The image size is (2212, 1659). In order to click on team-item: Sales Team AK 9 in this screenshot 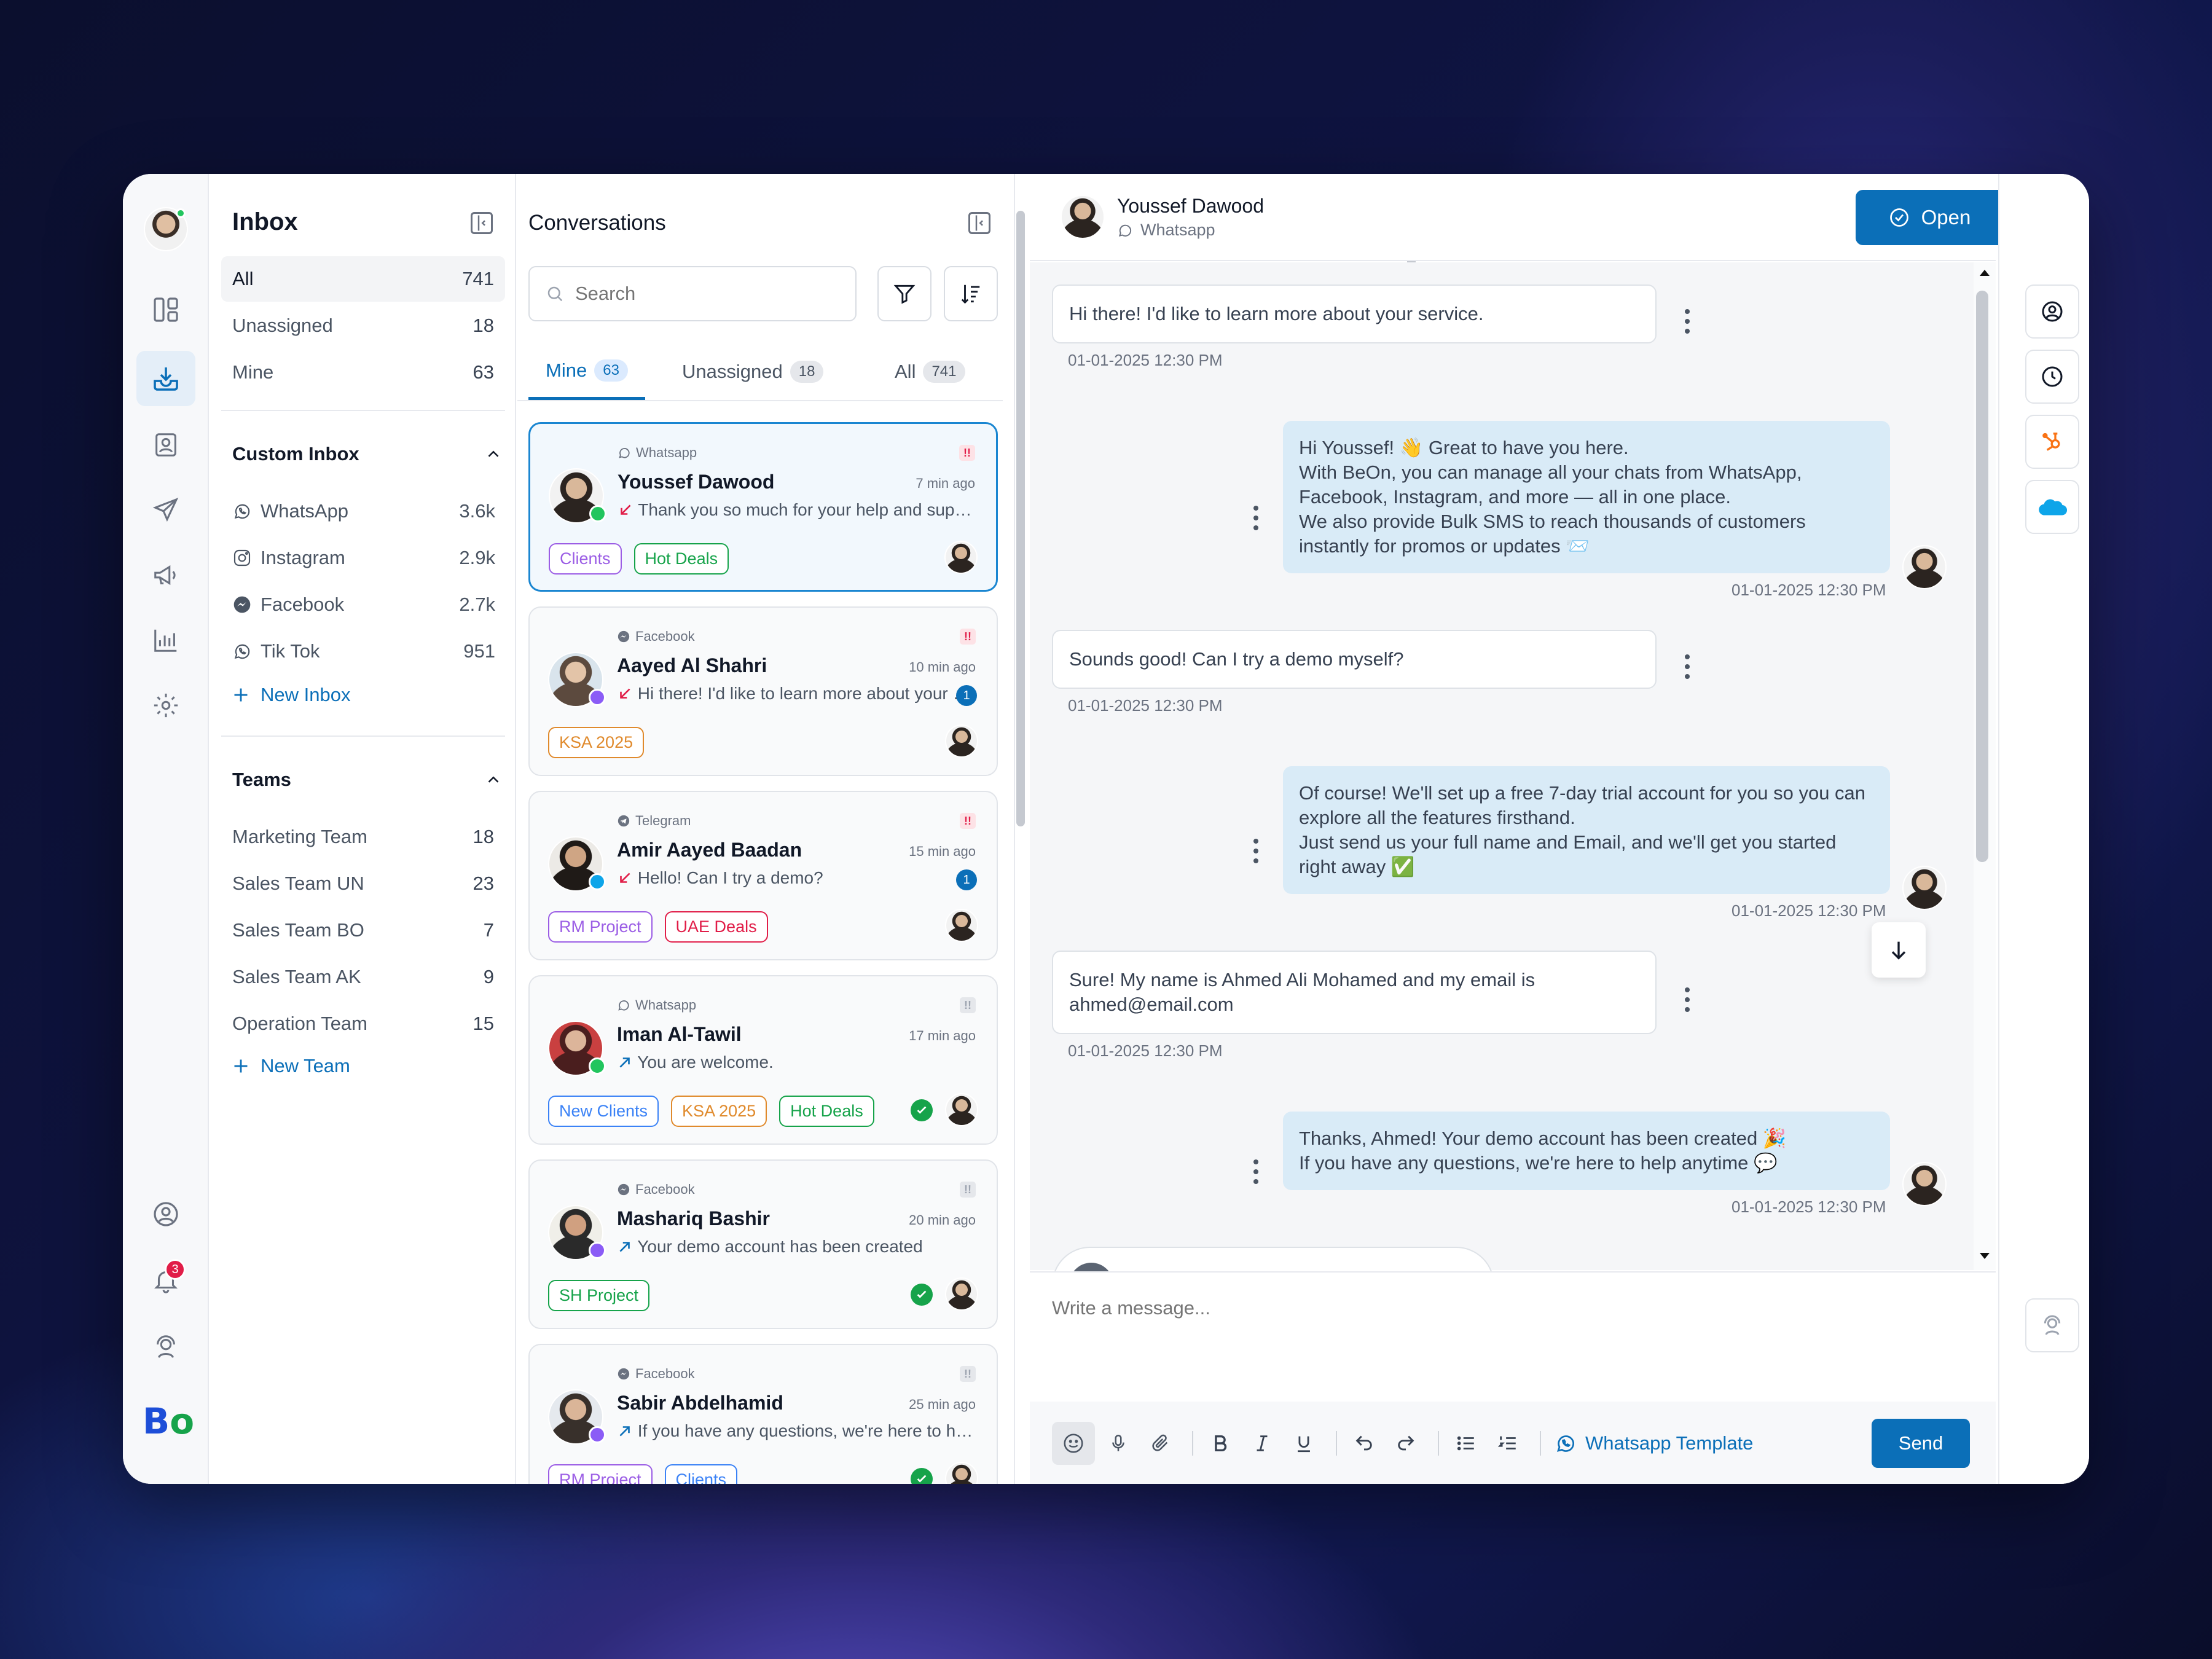, I will do `click(363, 977)`.